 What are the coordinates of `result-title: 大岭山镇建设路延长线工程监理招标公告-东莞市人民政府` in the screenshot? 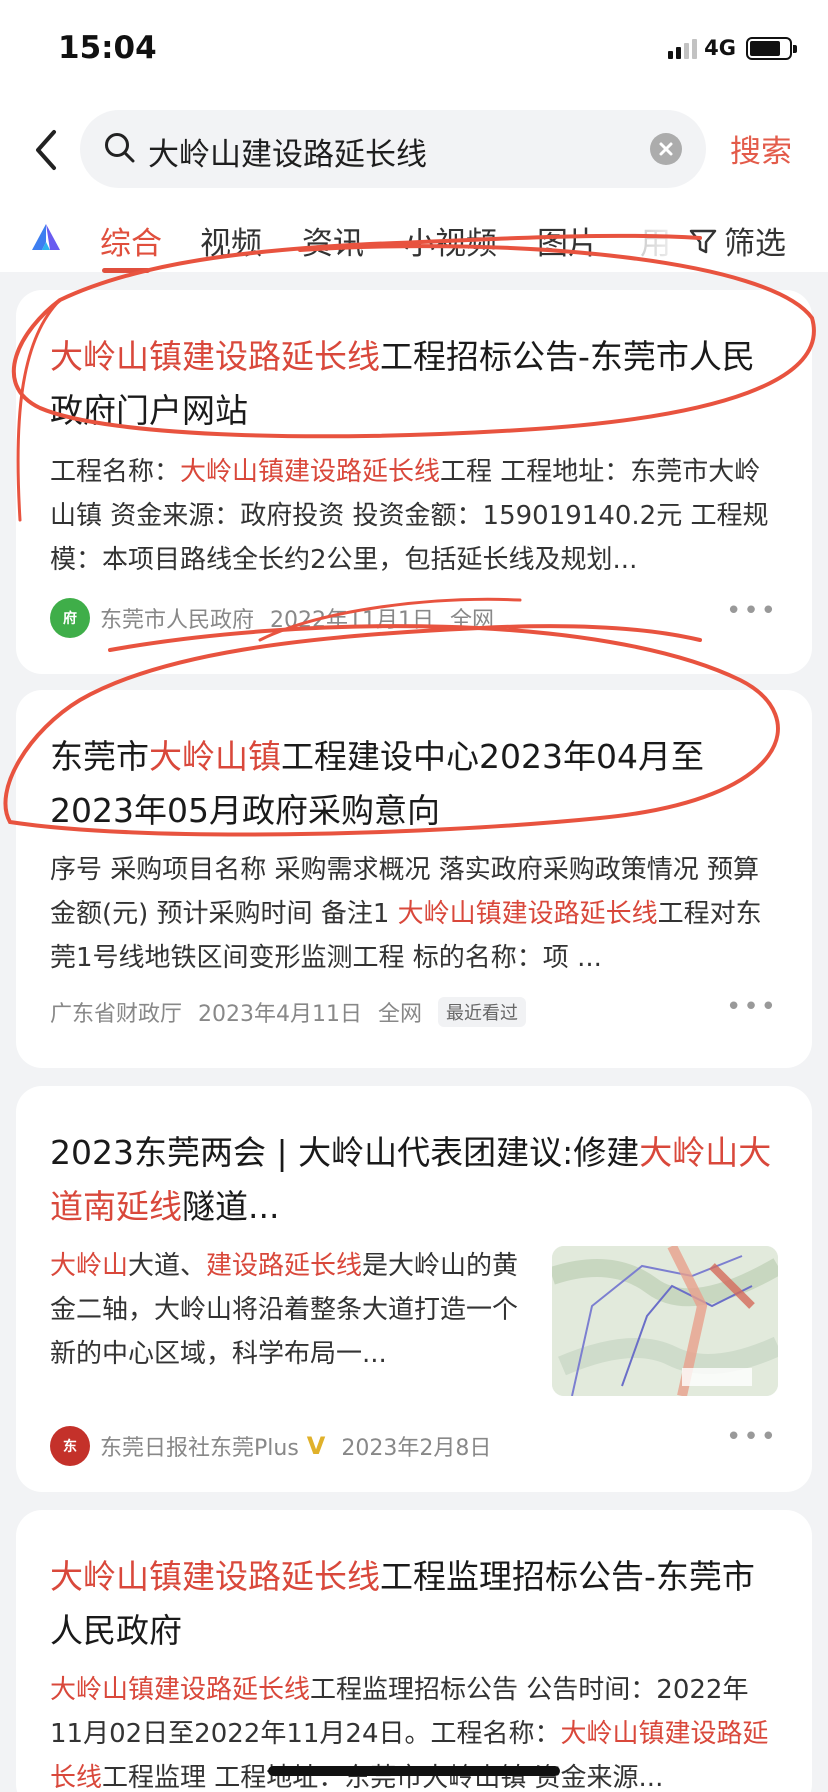 It's located at (411, 1604).